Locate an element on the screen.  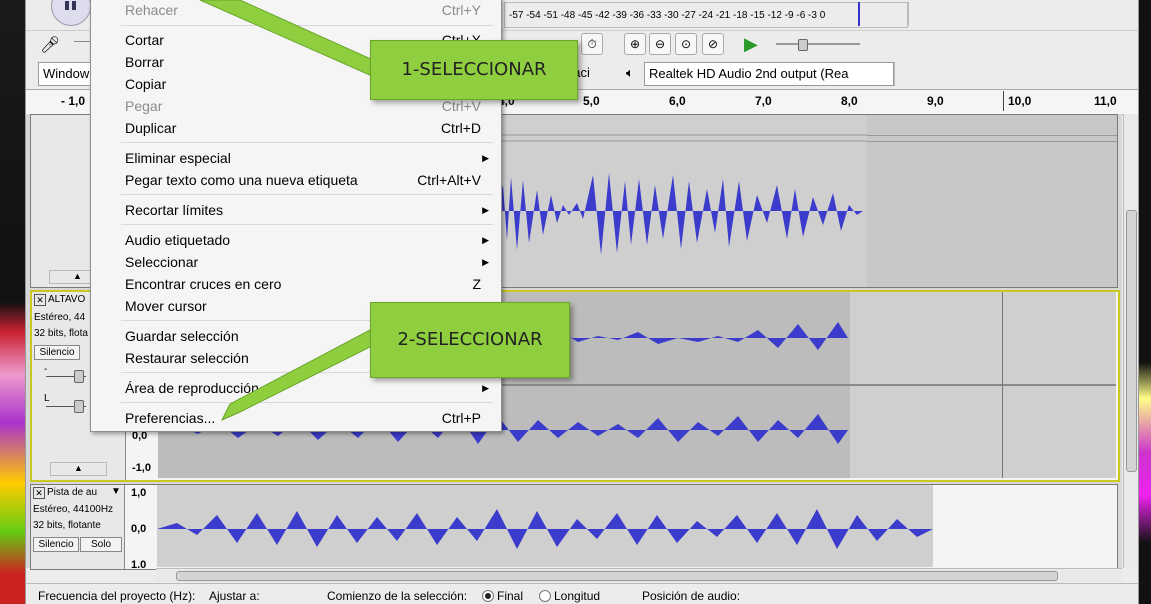
callout-2: 2-SELECCIONAR is located at coordinates (470, 340).